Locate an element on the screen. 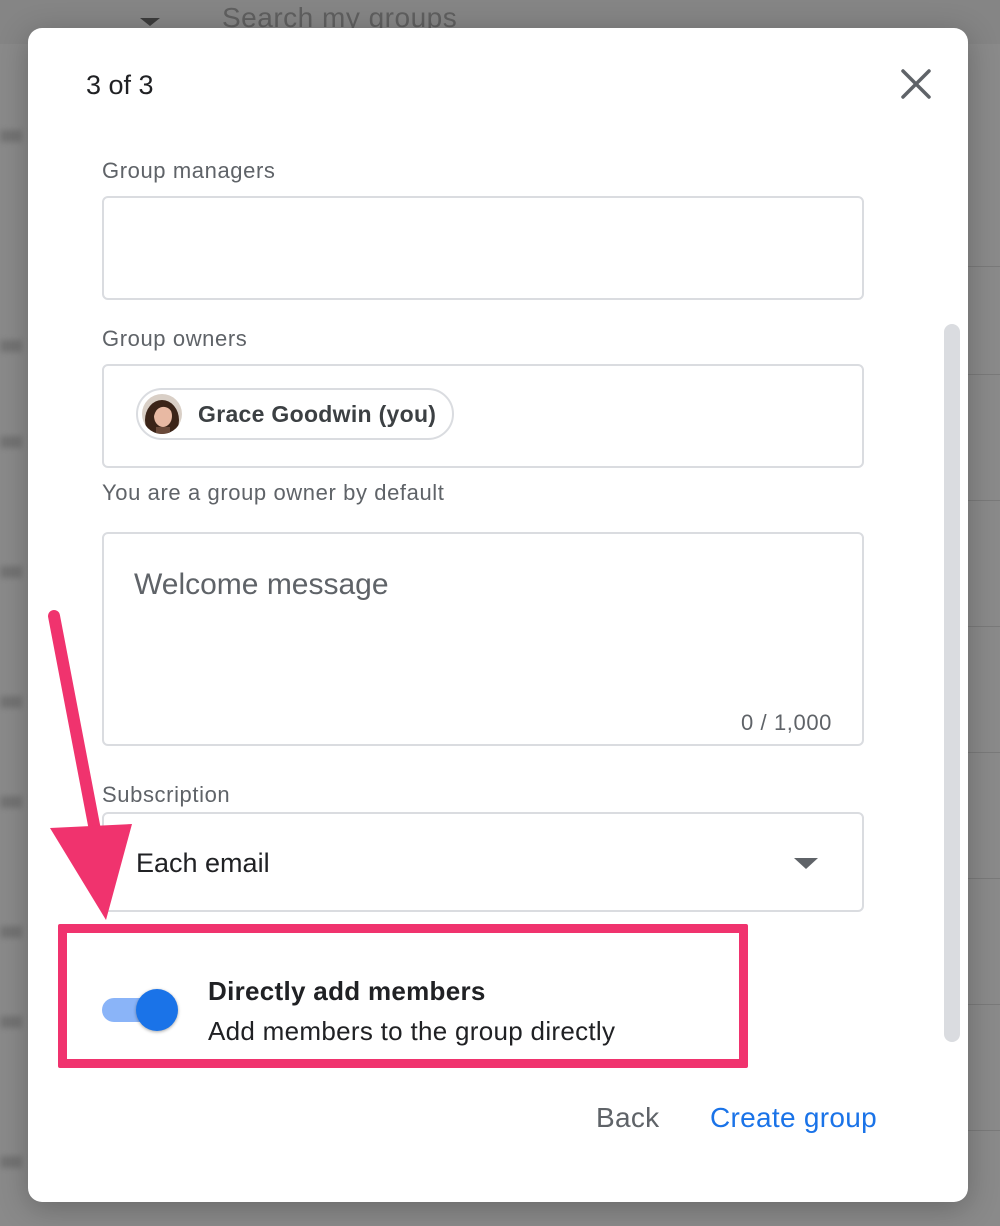  close-button is located at coordinates (916, 84).